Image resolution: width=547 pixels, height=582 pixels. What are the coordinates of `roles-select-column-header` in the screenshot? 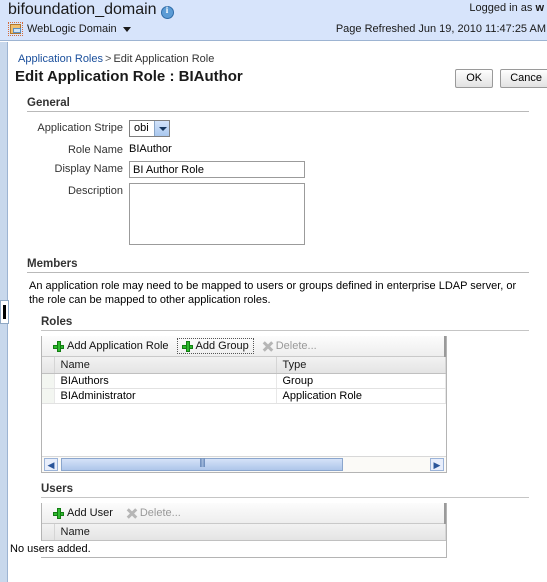 It's located at (48, 365).